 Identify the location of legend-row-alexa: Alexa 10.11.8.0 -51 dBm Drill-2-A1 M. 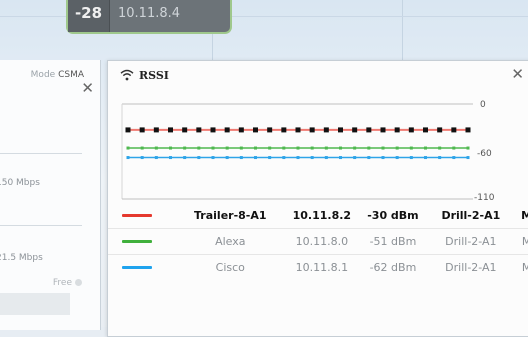
(318, 241).